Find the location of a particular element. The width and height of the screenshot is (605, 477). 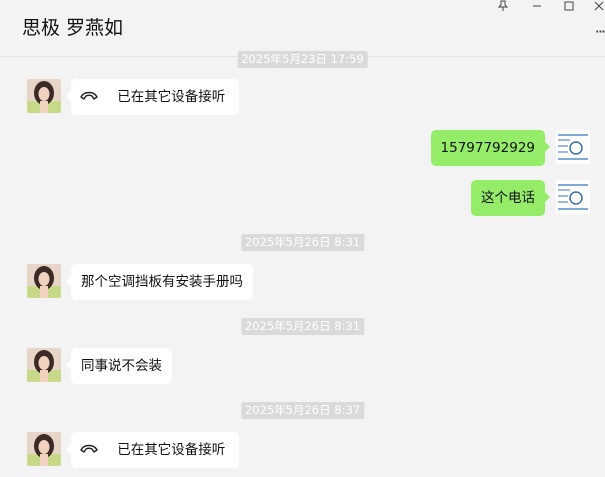

maximize-icon is located at coordinates (569, 8).